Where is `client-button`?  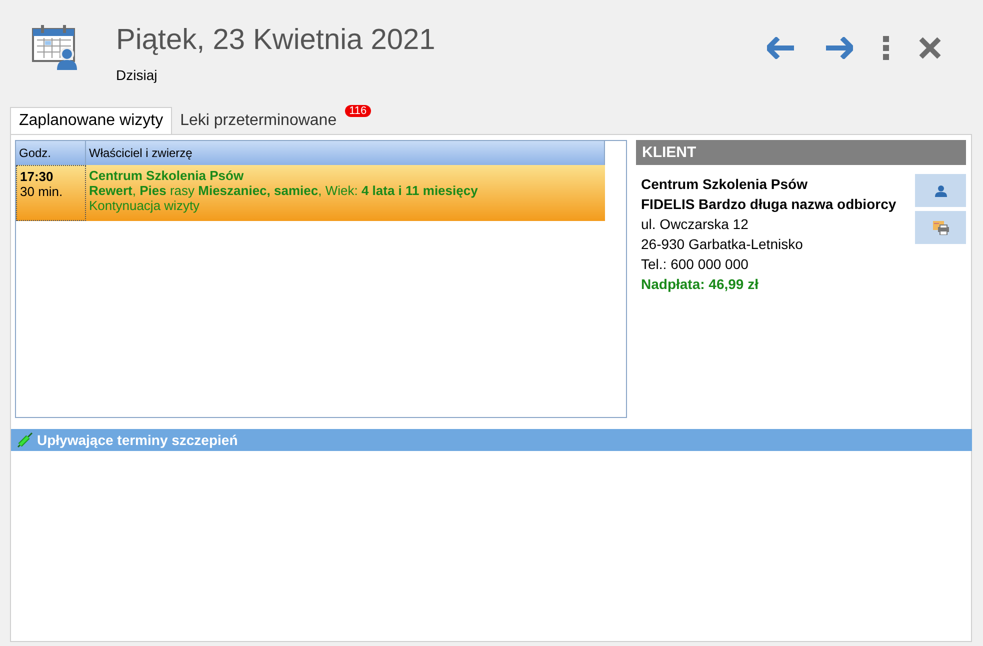 client-button is located at coordinates (940, 190).